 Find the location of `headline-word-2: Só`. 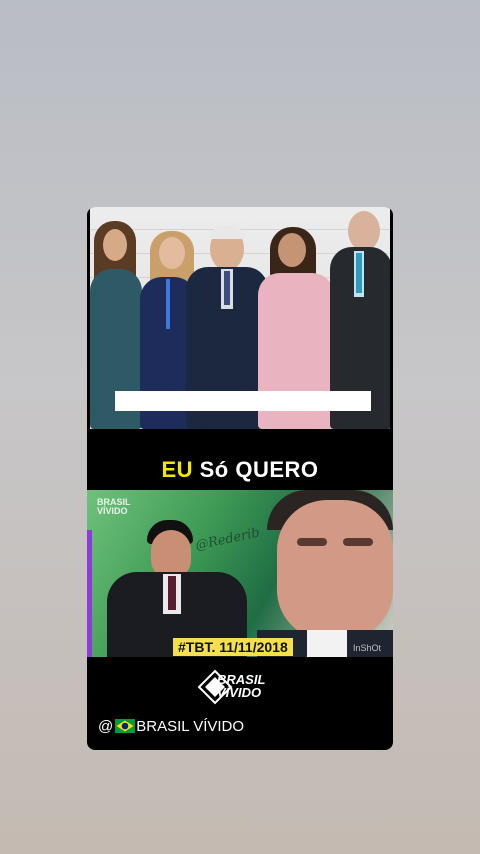

headline-word-2: Só is located at coordinates (214, 469).